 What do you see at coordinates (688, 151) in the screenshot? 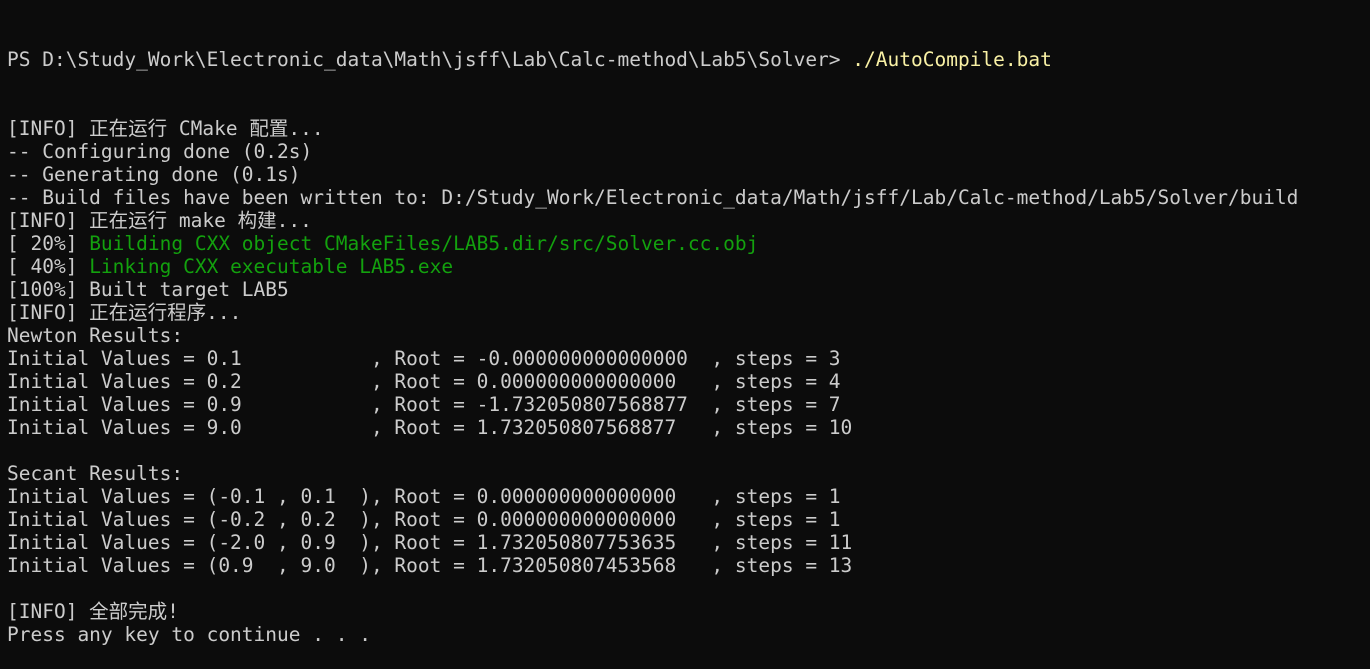
I see `output-line: -- Configuring done (0.2s)` at bounding box center [688, 151].